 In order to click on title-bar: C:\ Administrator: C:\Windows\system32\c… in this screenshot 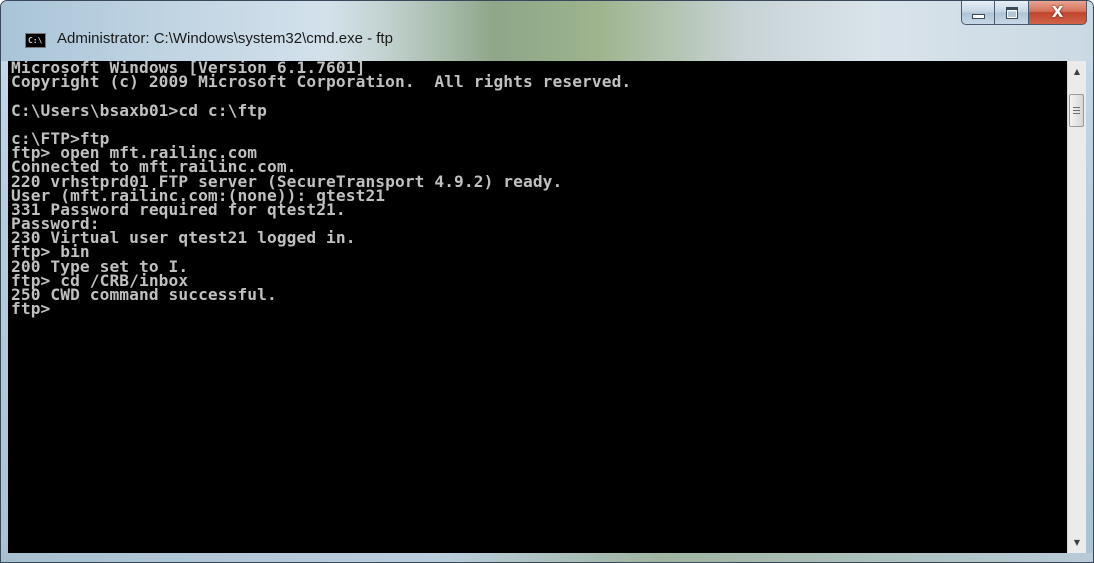, I will do `click(547, 31)`.